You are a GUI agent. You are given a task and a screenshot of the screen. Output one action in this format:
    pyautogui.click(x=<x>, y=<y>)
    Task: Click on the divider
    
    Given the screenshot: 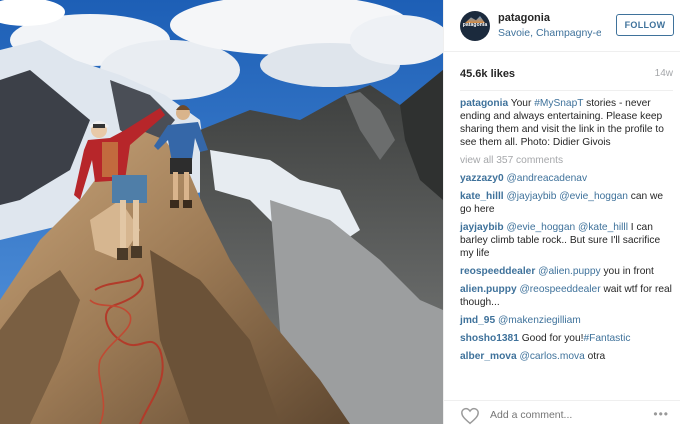 What is the action you would take?
    pyautogui.click(x=566, y=90)
    